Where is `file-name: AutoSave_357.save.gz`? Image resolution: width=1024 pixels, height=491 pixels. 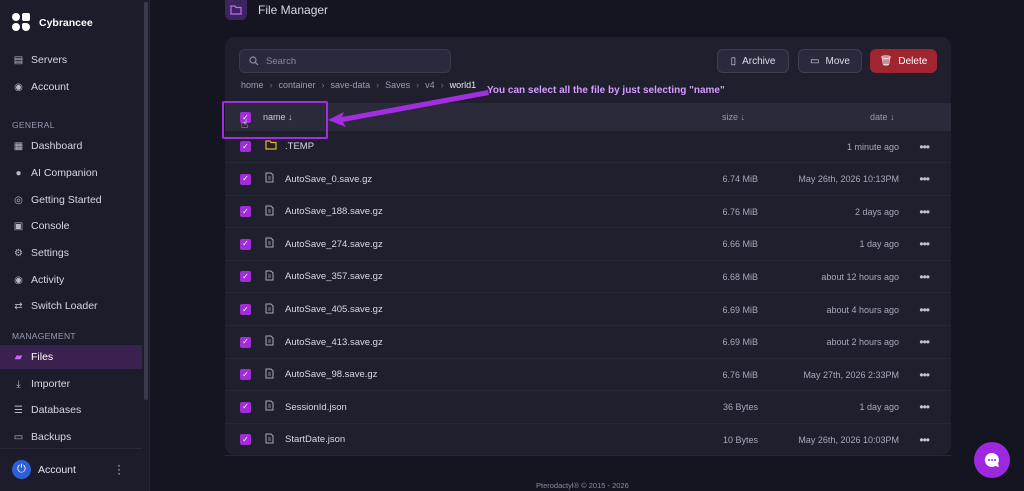
file-name: AutoSave_357.save.gz is located at coordinates (334, 276).